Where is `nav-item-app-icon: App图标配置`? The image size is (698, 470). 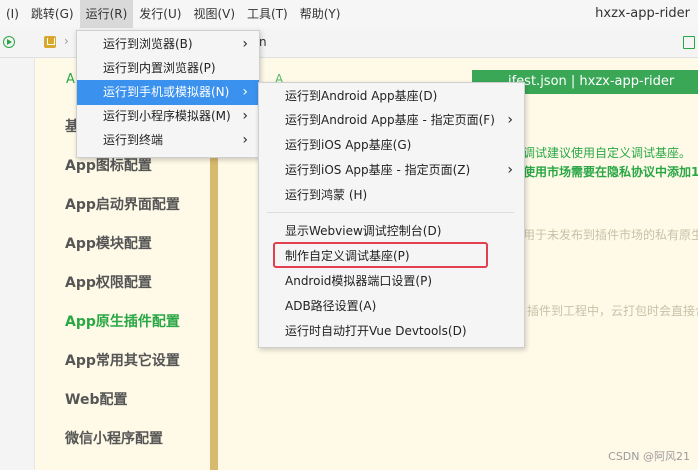 nav-item-app-icon: App图标配置 is located at coordinates (108, 165).